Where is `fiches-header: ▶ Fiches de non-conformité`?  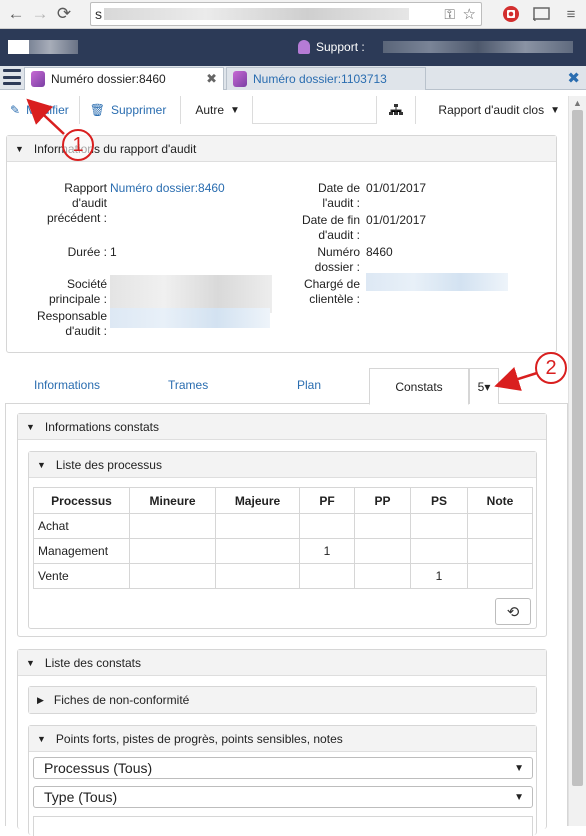
fiches-header: ▶ Fiches de non-conformité is located at coordinates (282, 700).